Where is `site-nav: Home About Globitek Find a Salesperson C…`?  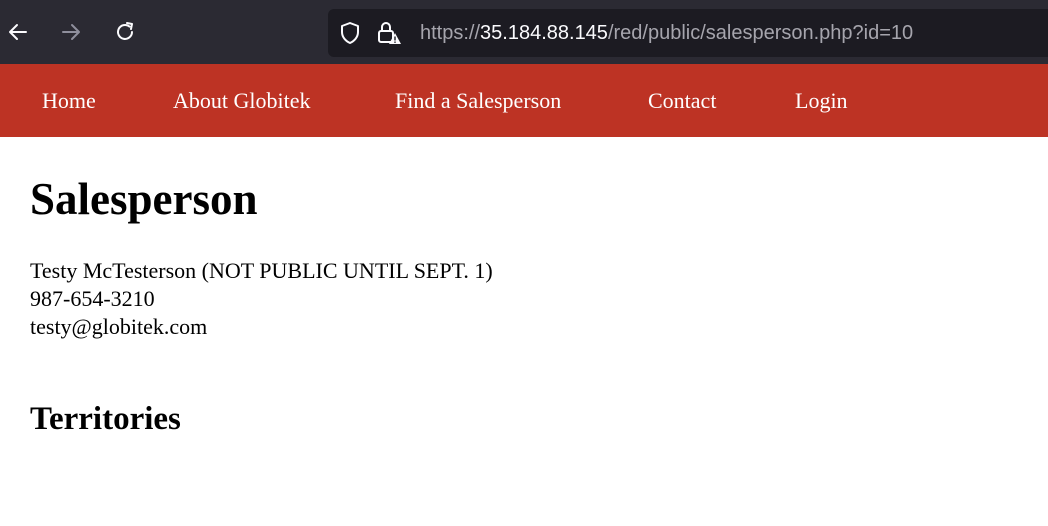 site-nav: Home About Globitek Find a Salesperson C… is located at coordinates (524, 100).